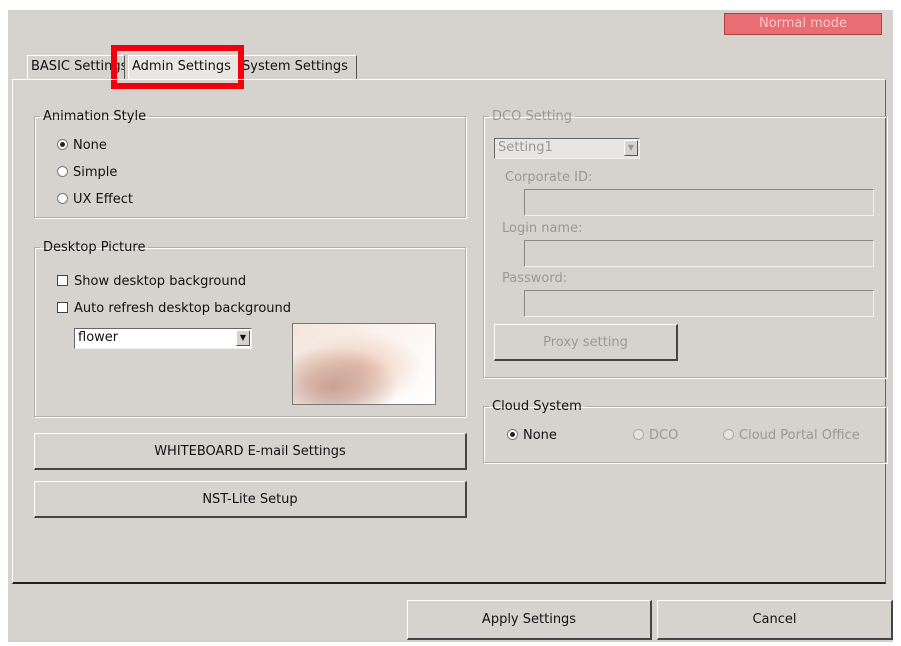 The width and height of the screenshot is (901, 646). Describe the element at coordinates (699, 202) in the screenshot. I see `corporate-id-field` at that location.